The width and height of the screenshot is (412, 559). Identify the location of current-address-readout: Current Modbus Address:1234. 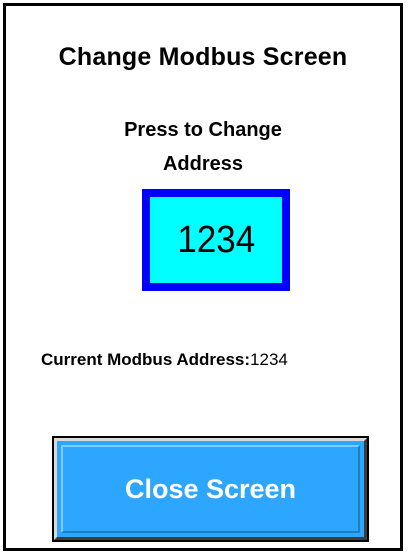
(164, 360).